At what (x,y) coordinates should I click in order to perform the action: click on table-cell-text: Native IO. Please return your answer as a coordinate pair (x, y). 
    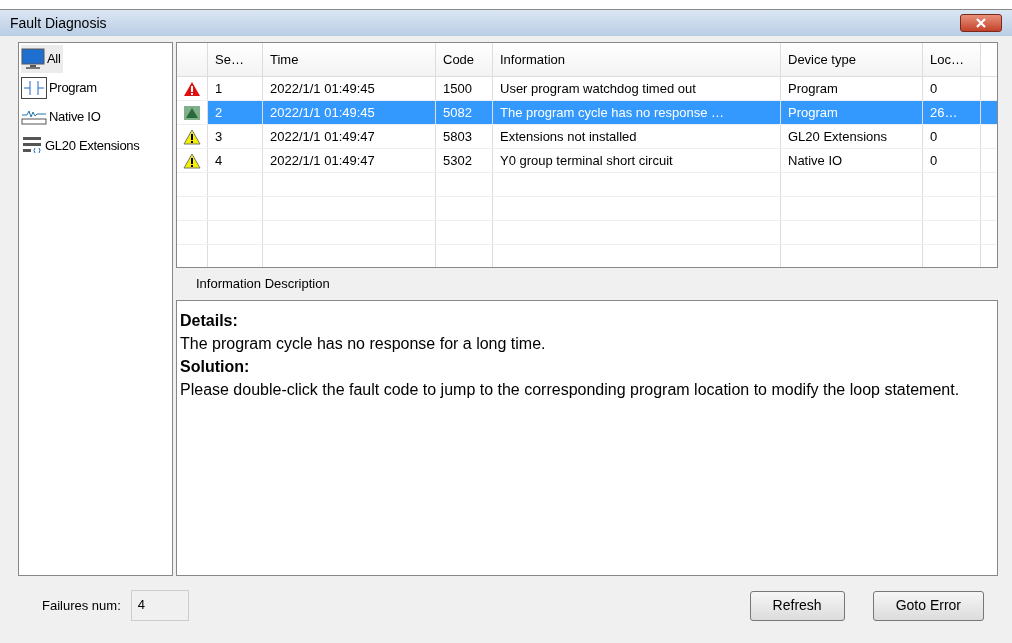
    Looking at the image, I should click on (815, 160).